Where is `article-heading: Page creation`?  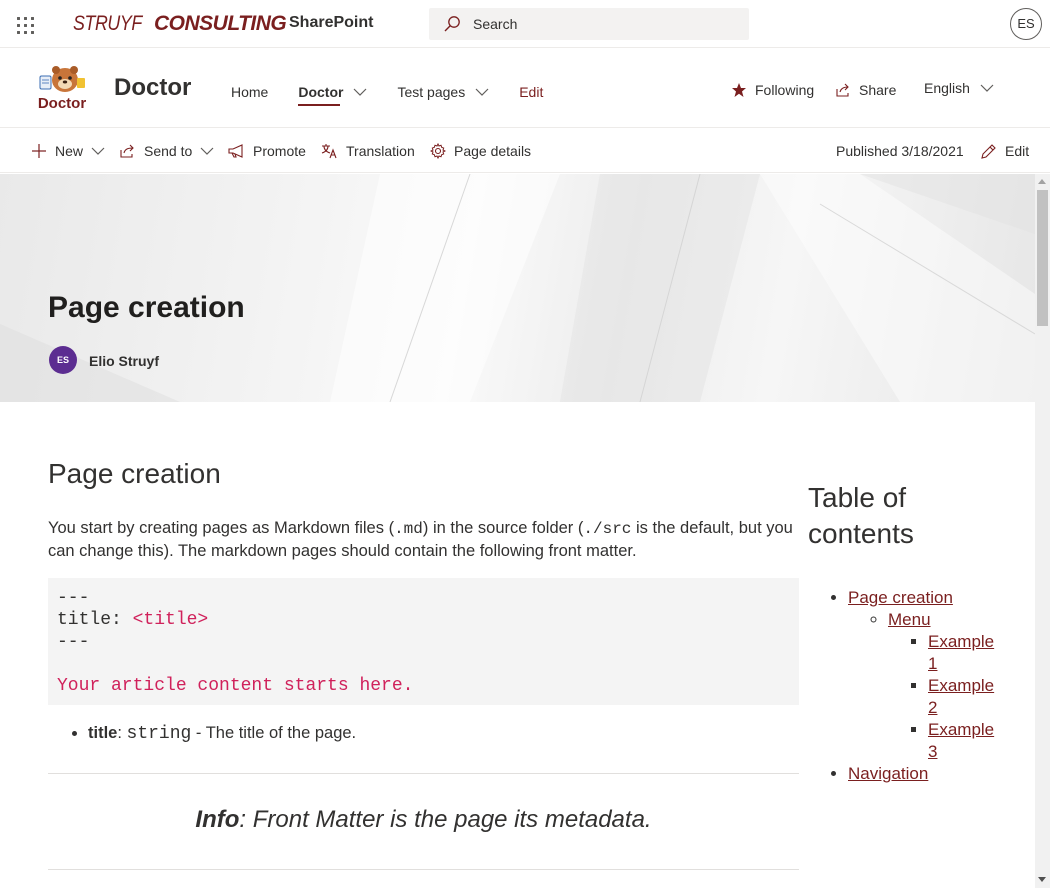 article-heading: Page creation is located at coordinates (134, 473).